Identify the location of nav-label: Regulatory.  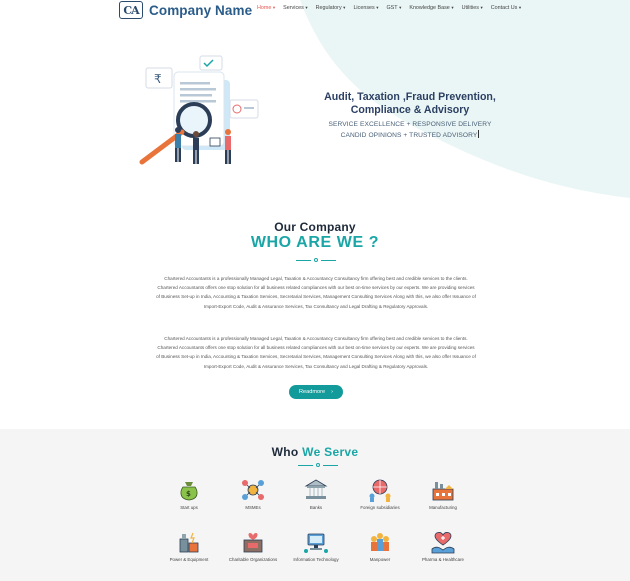
(328, 8).